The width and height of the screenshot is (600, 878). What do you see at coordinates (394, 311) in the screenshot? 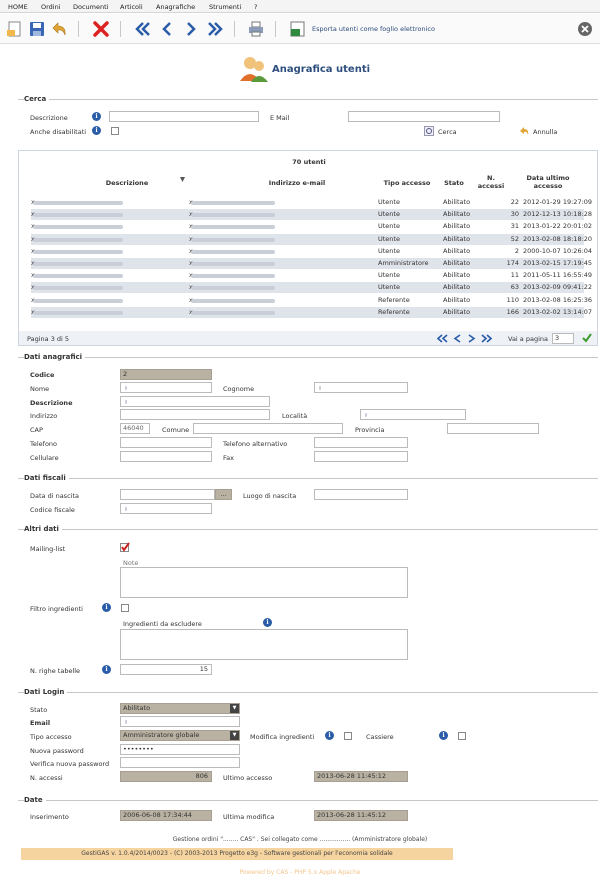
I see `cell-access-type: Referente` at bounding box center [394, 311].